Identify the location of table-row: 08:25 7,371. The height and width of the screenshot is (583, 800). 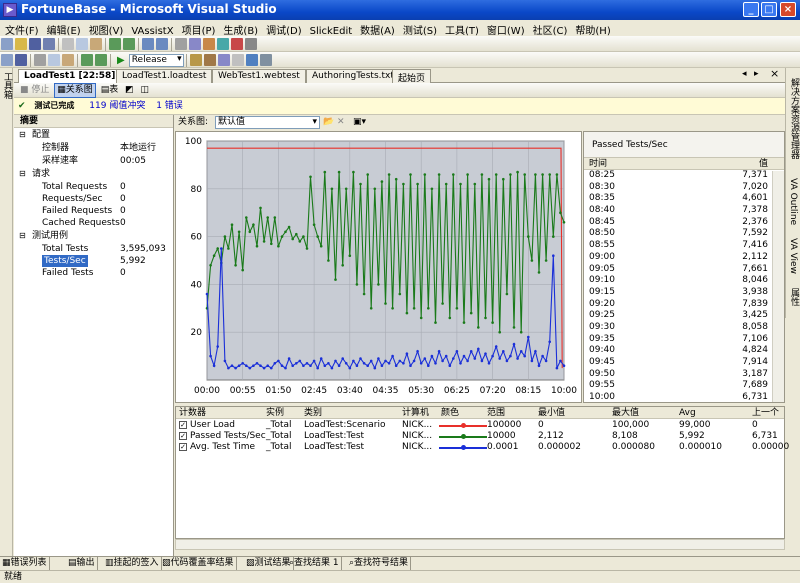
(684, 176).